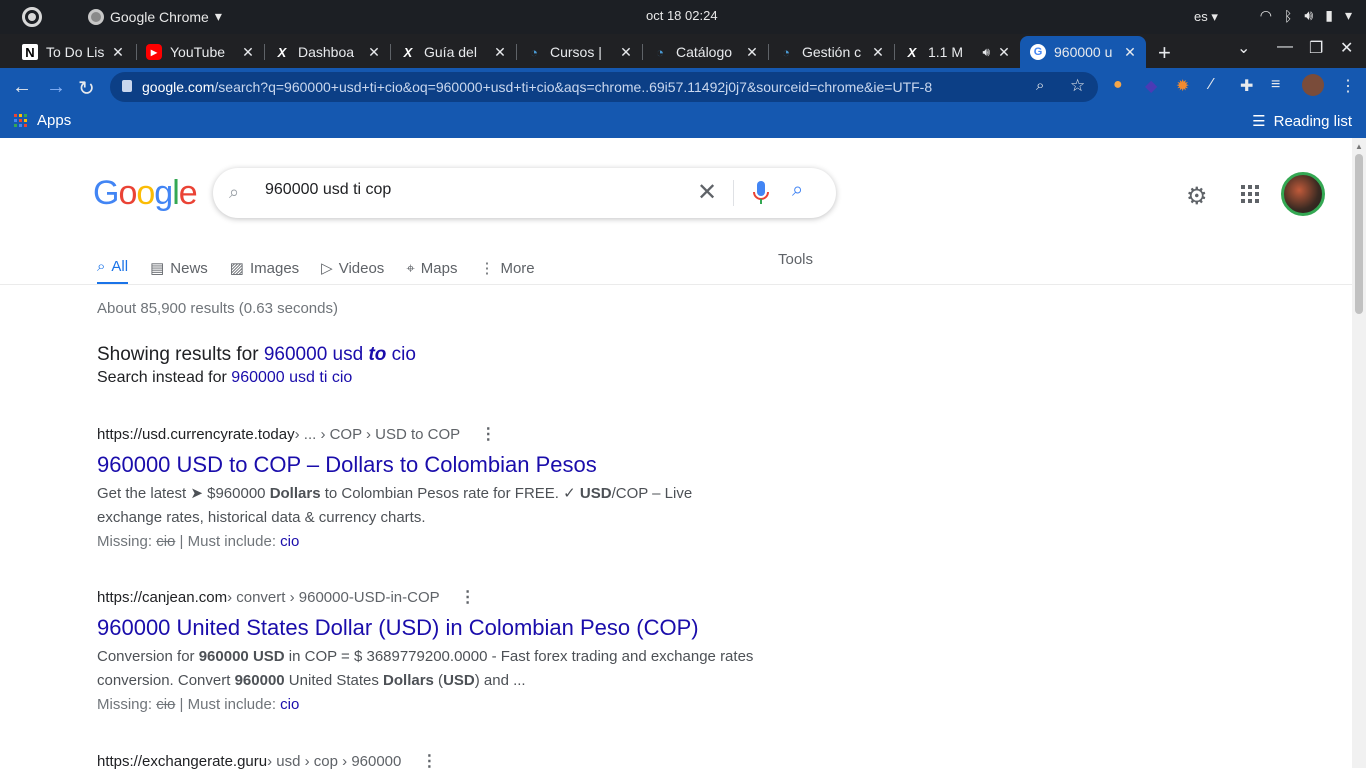 Image resolution: width=1366 pixels, height=771 pixels. Describe the element at coordinates (321, 52) in the screenshot. I see `tab-dashboard: X Dashboa ✕` at that location.